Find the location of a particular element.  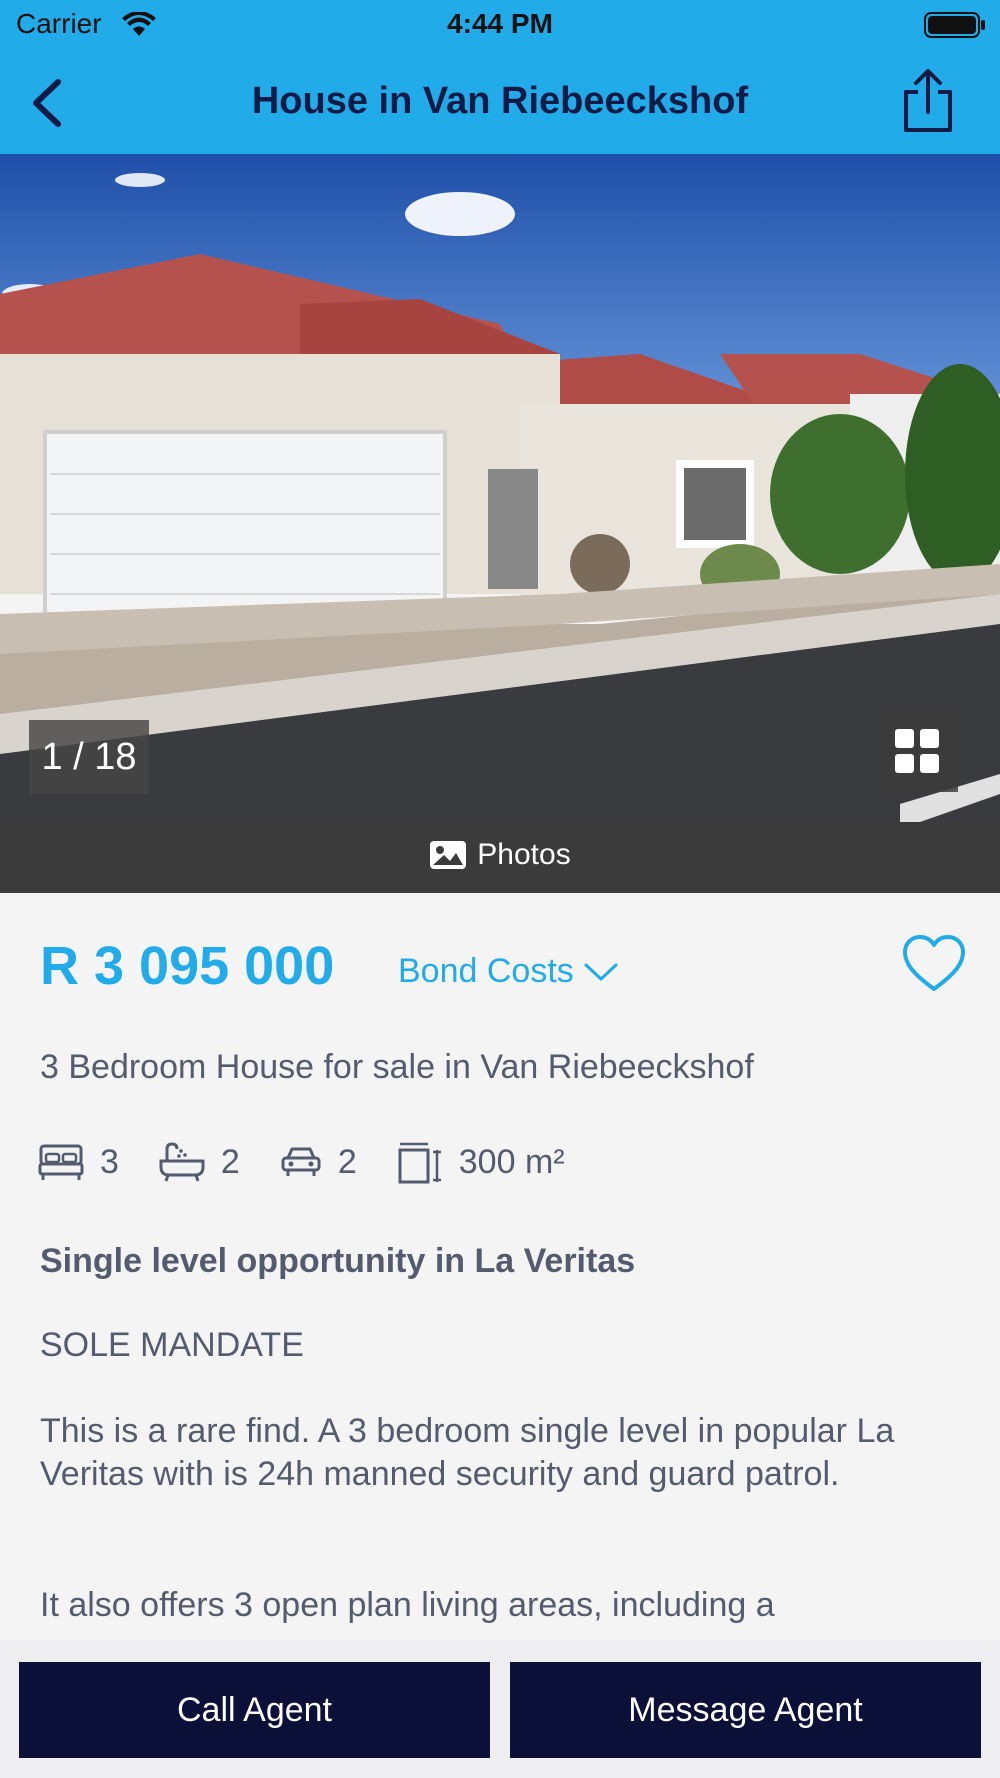

garages-feature: 2 is located at coordinates (318, 1162).